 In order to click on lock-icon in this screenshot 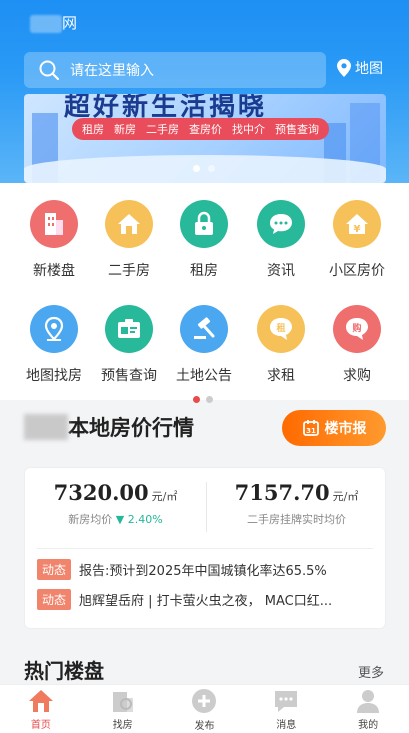, I will do `click(204, 224)`.